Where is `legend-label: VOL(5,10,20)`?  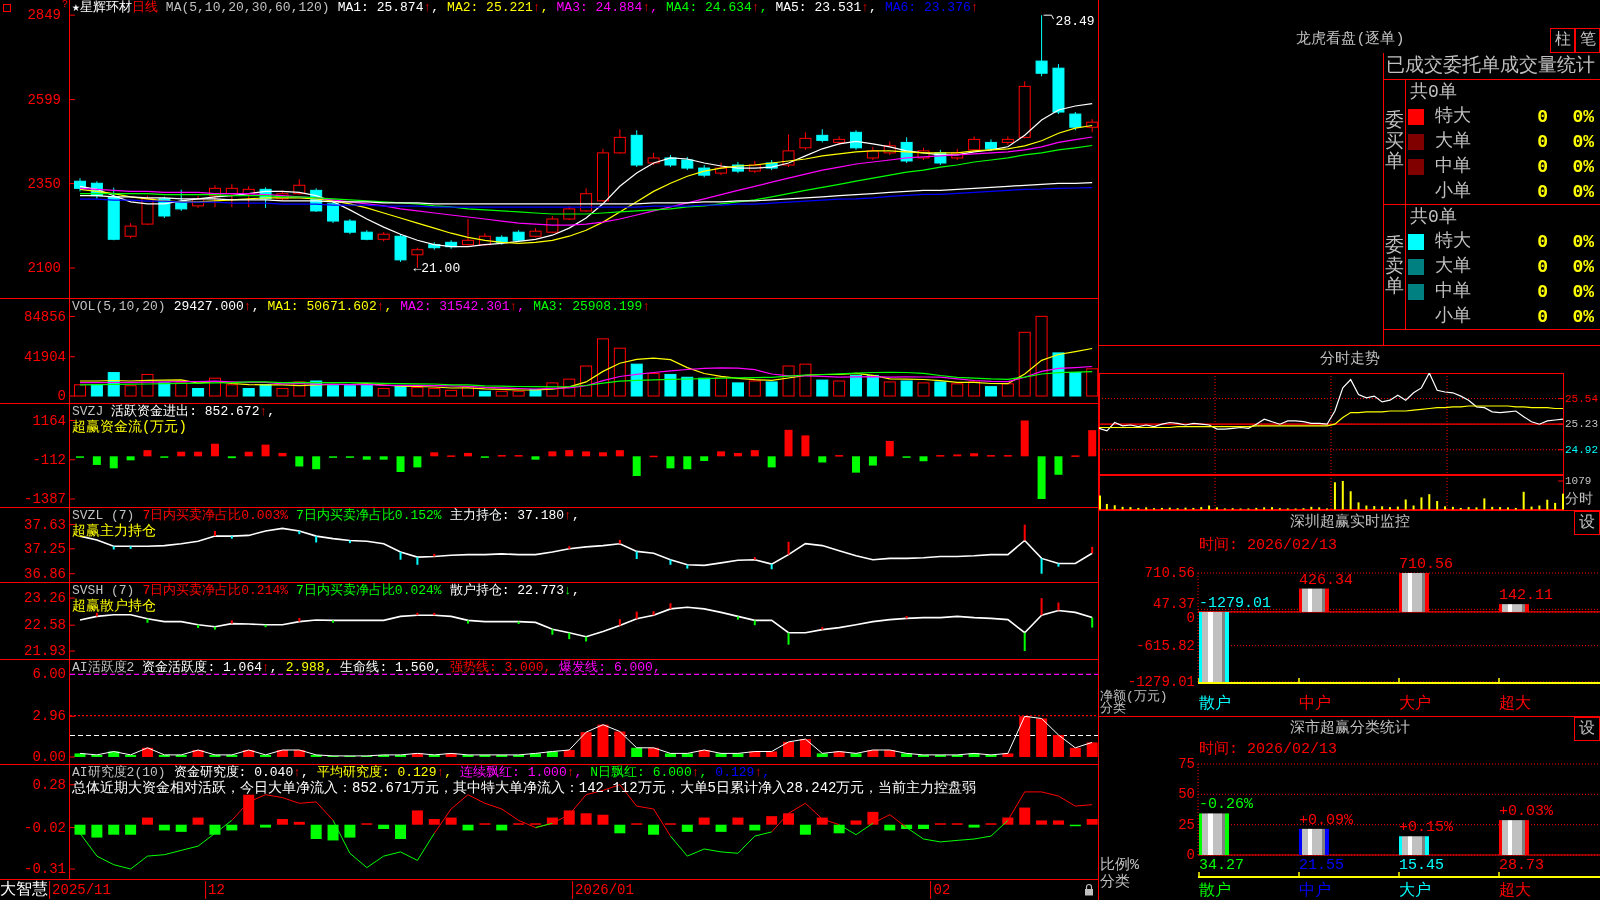 legend-label: VOL(5,10,20) is located at coordinates (119, 306).